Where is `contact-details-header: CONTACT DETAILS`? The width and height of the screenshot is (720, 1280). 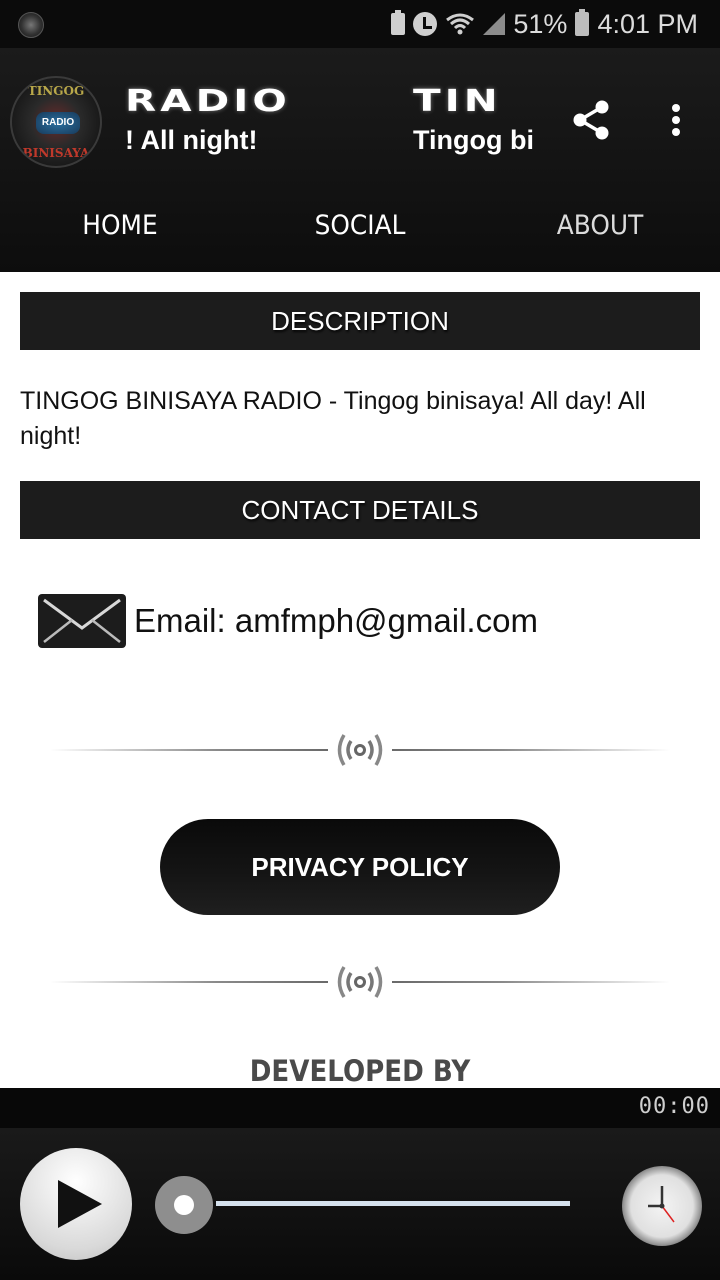
contact-details-header: CONTACT DETAILS is located at coordinates (360, 510).